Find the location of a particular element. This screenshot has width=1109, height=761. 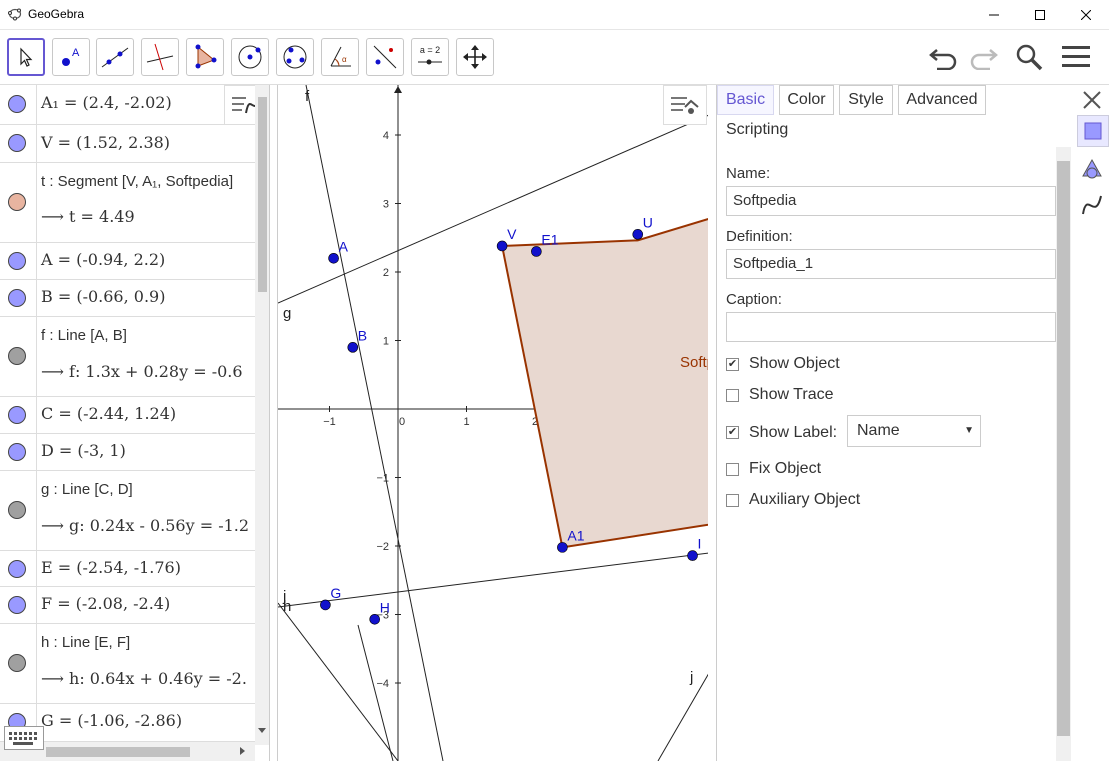

tab-color: Color is located at coordinates (806, 100).